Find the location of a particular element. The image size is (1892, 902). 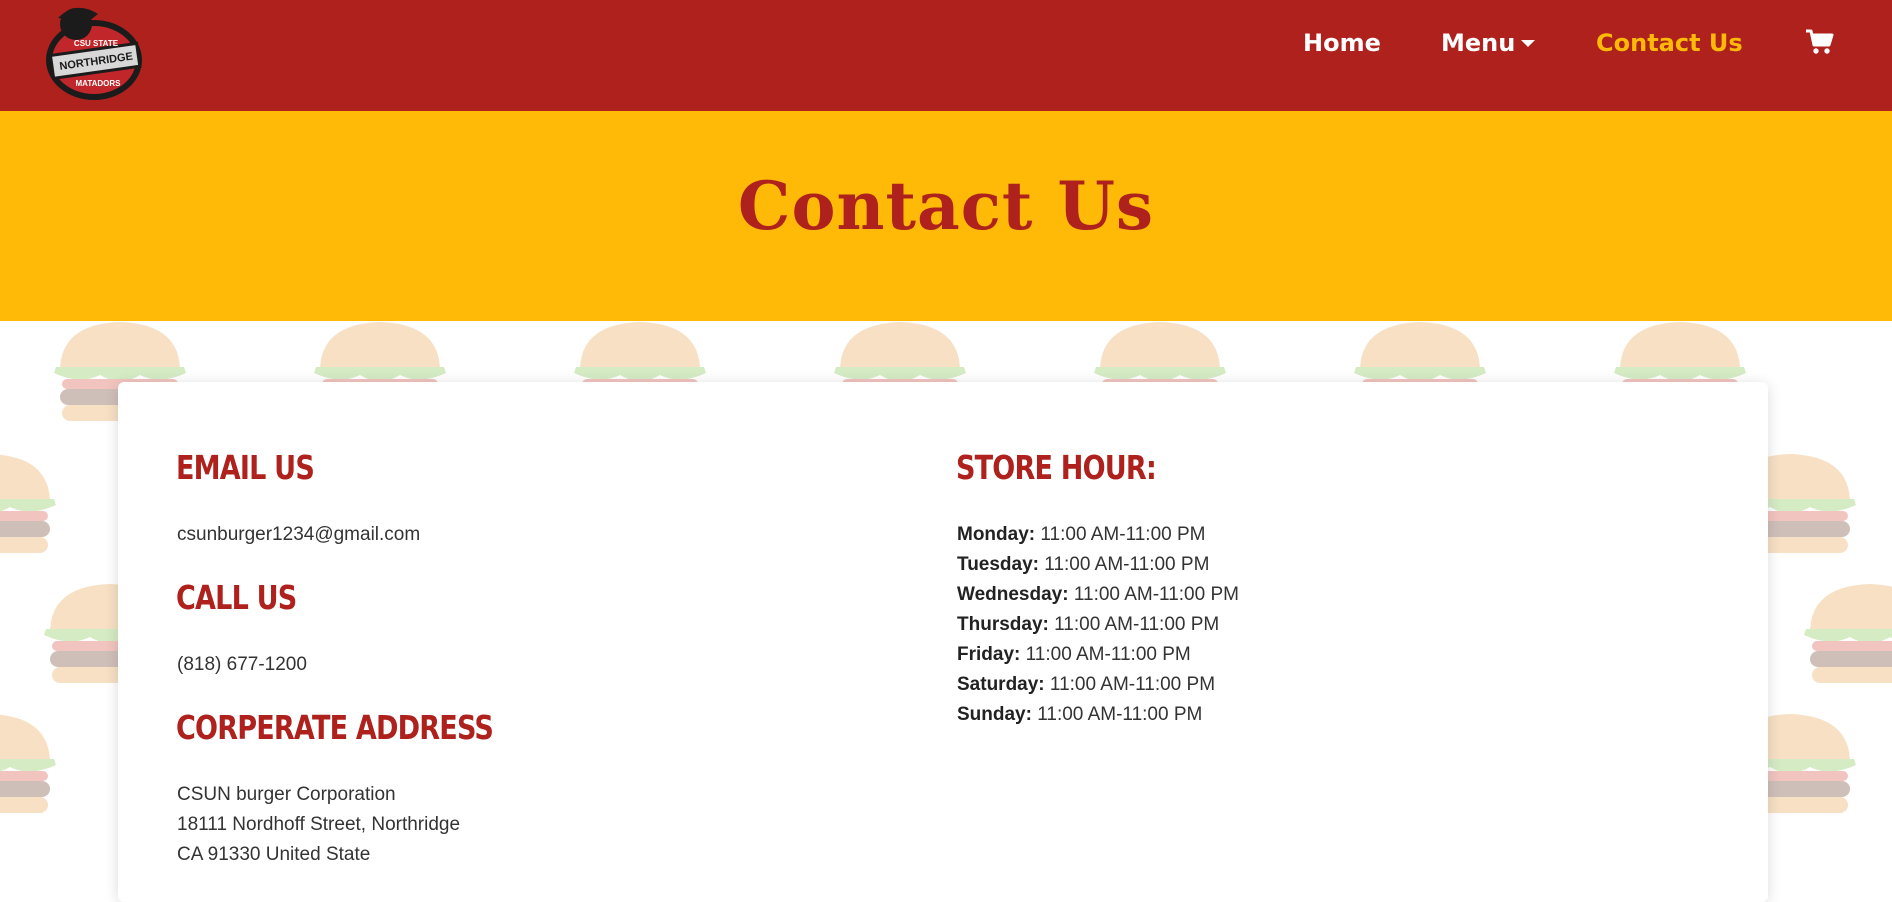

day-label: Saturday: is located at coordinates (1001, 684).